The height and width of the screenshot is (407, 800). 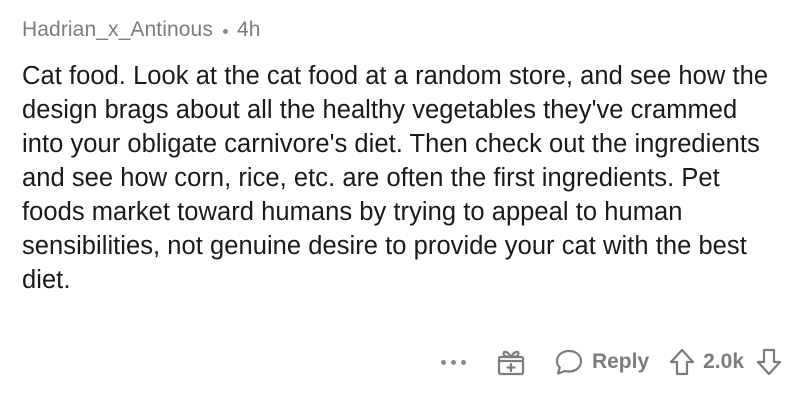 I want to click on upvote-button, so click(x=686, y=362).